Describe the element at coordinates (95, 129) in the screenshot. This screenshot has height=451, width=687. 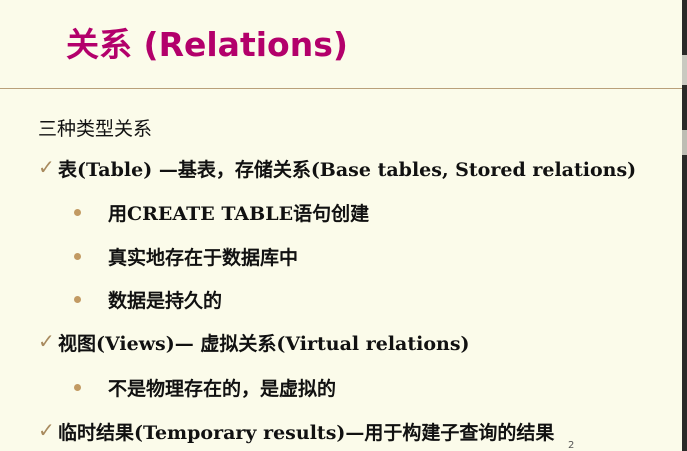
I see `intro-text: 三种类型关系` at that location.